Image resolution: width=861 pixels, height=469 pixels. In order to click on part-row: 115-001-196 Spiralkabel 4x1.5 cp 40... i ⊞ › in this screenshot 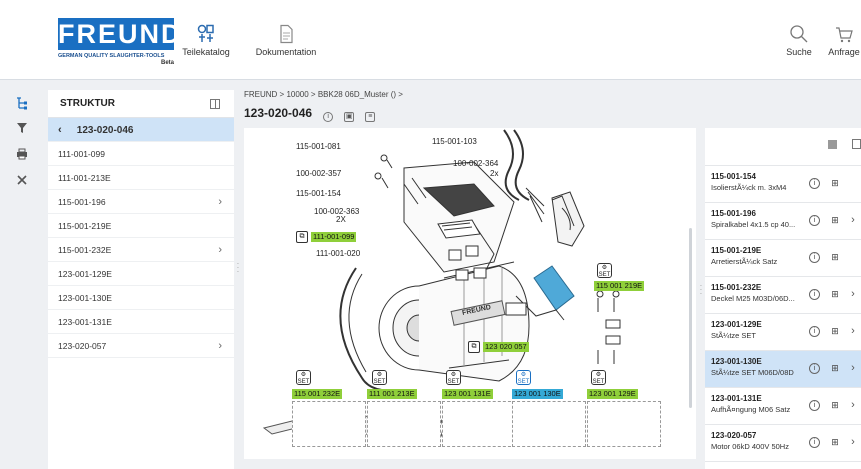, I will do `click(783, 221)`.